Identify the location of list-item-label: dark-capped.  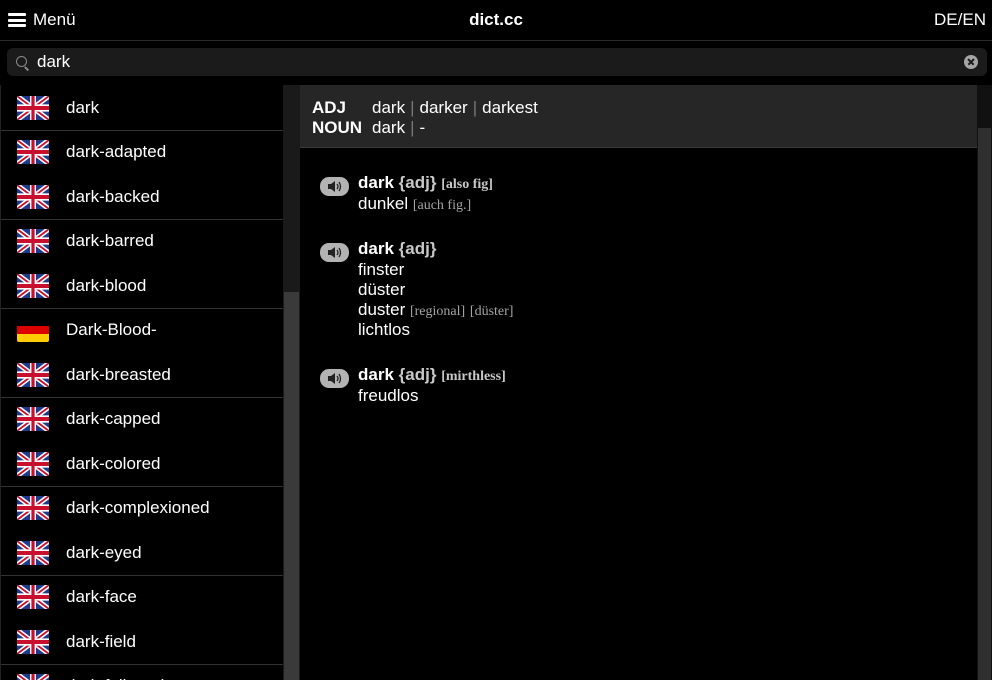
(113, 419).